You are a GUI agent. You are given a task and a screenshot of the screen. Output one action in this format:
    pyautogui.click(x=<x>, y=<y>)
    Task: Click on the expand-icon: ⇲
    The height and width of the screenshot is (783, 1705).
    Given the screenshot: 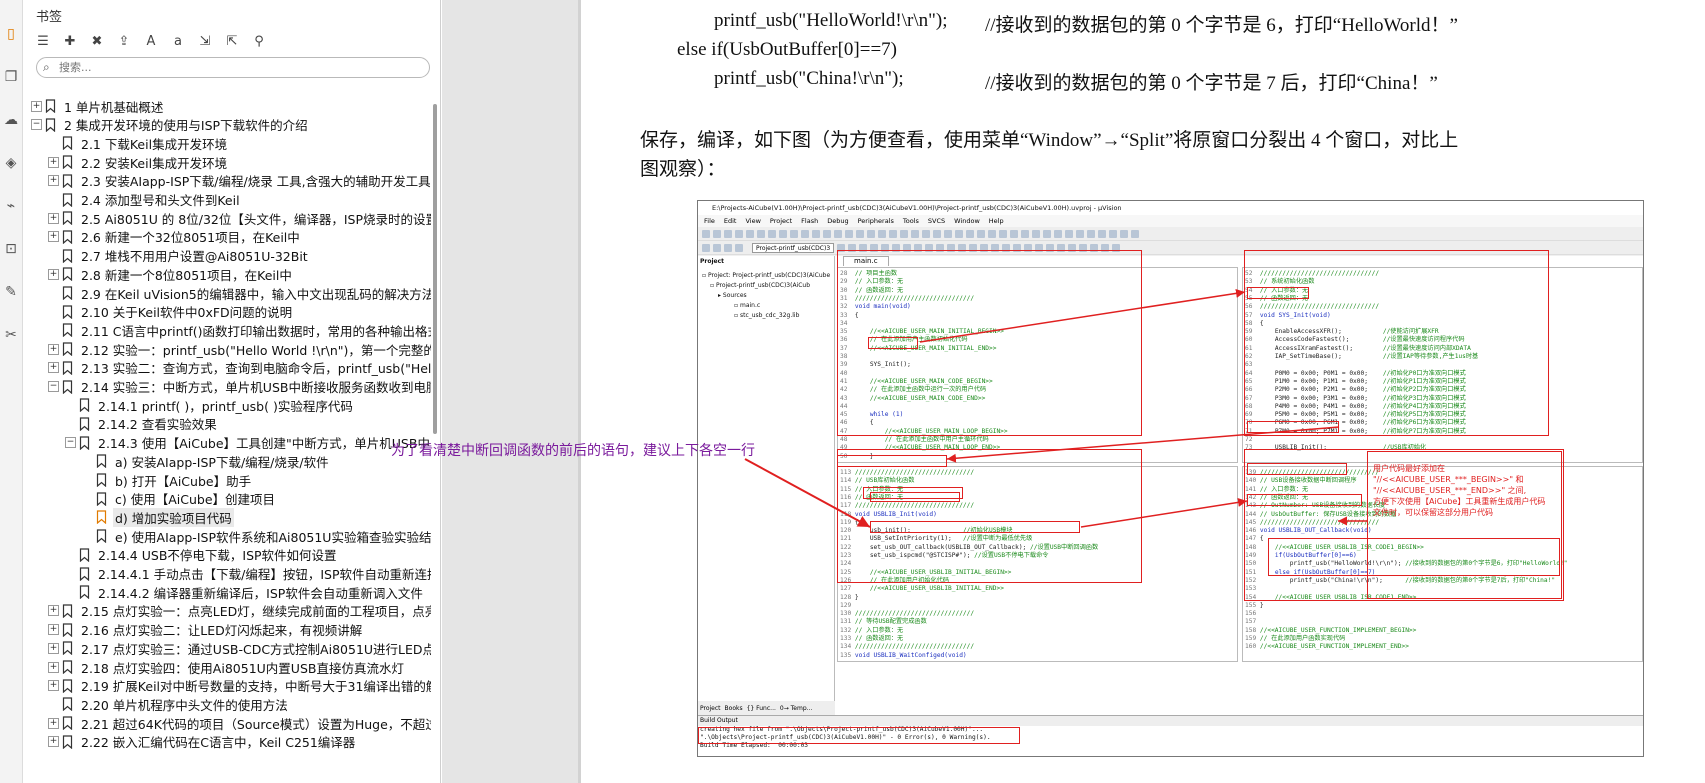 What is the action you would take?
    pyautogui.click(x=205, y=41)
    